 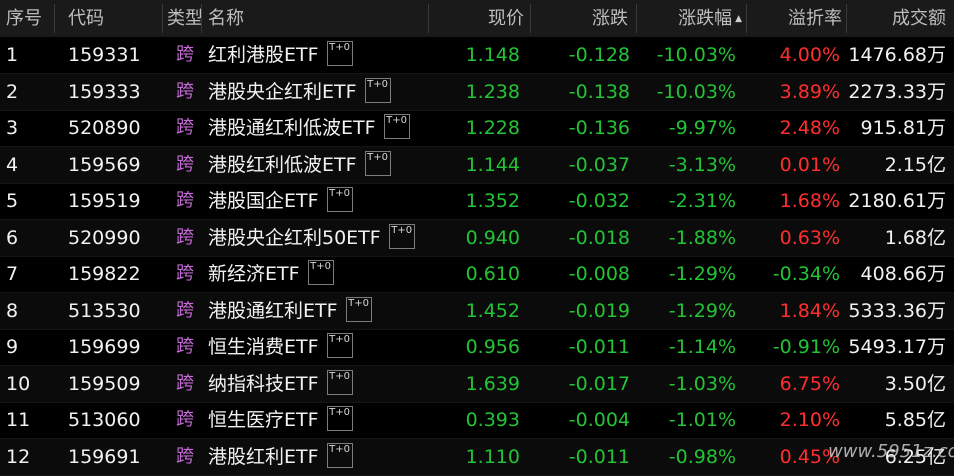 What do you see at coordinates (86, 18) in the screenshot?
I see `col-code-header: 代码` at bounding box center [86, 18].